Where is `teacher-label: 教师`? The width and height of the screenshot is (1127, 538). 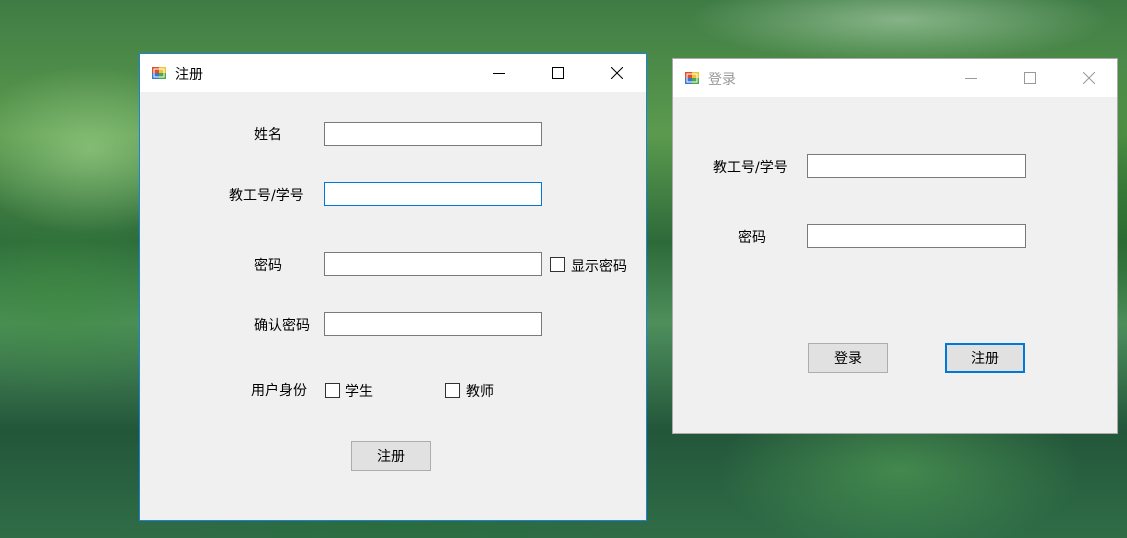 teacher-label: 教师 is located at coordinates (480, 391).